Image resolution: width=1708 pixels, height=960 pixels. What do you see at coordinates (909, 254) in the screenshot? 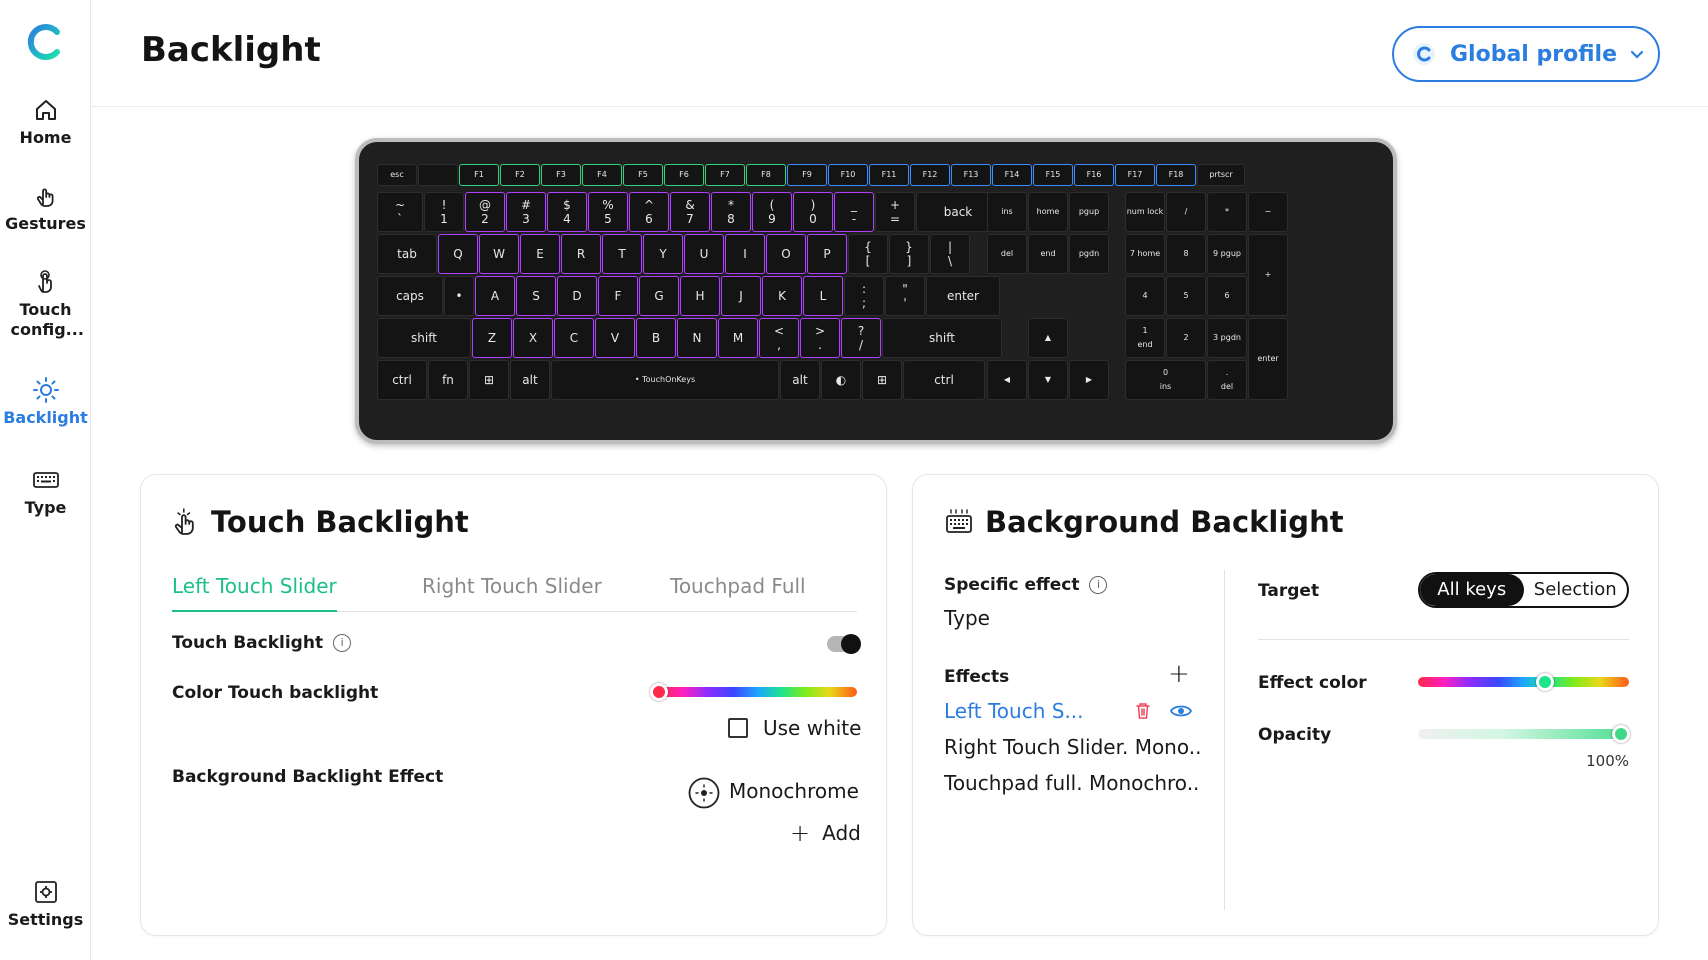
I see `key: }]` at bounding box center [909, 254].